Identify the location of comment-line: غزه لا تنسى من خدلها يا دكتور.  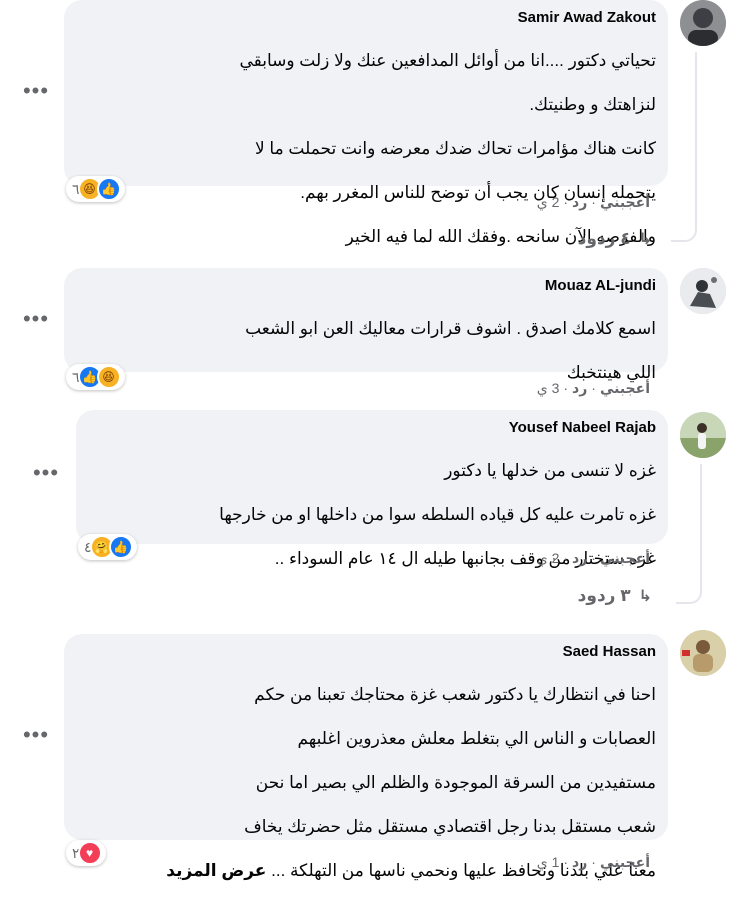
(550, 470).